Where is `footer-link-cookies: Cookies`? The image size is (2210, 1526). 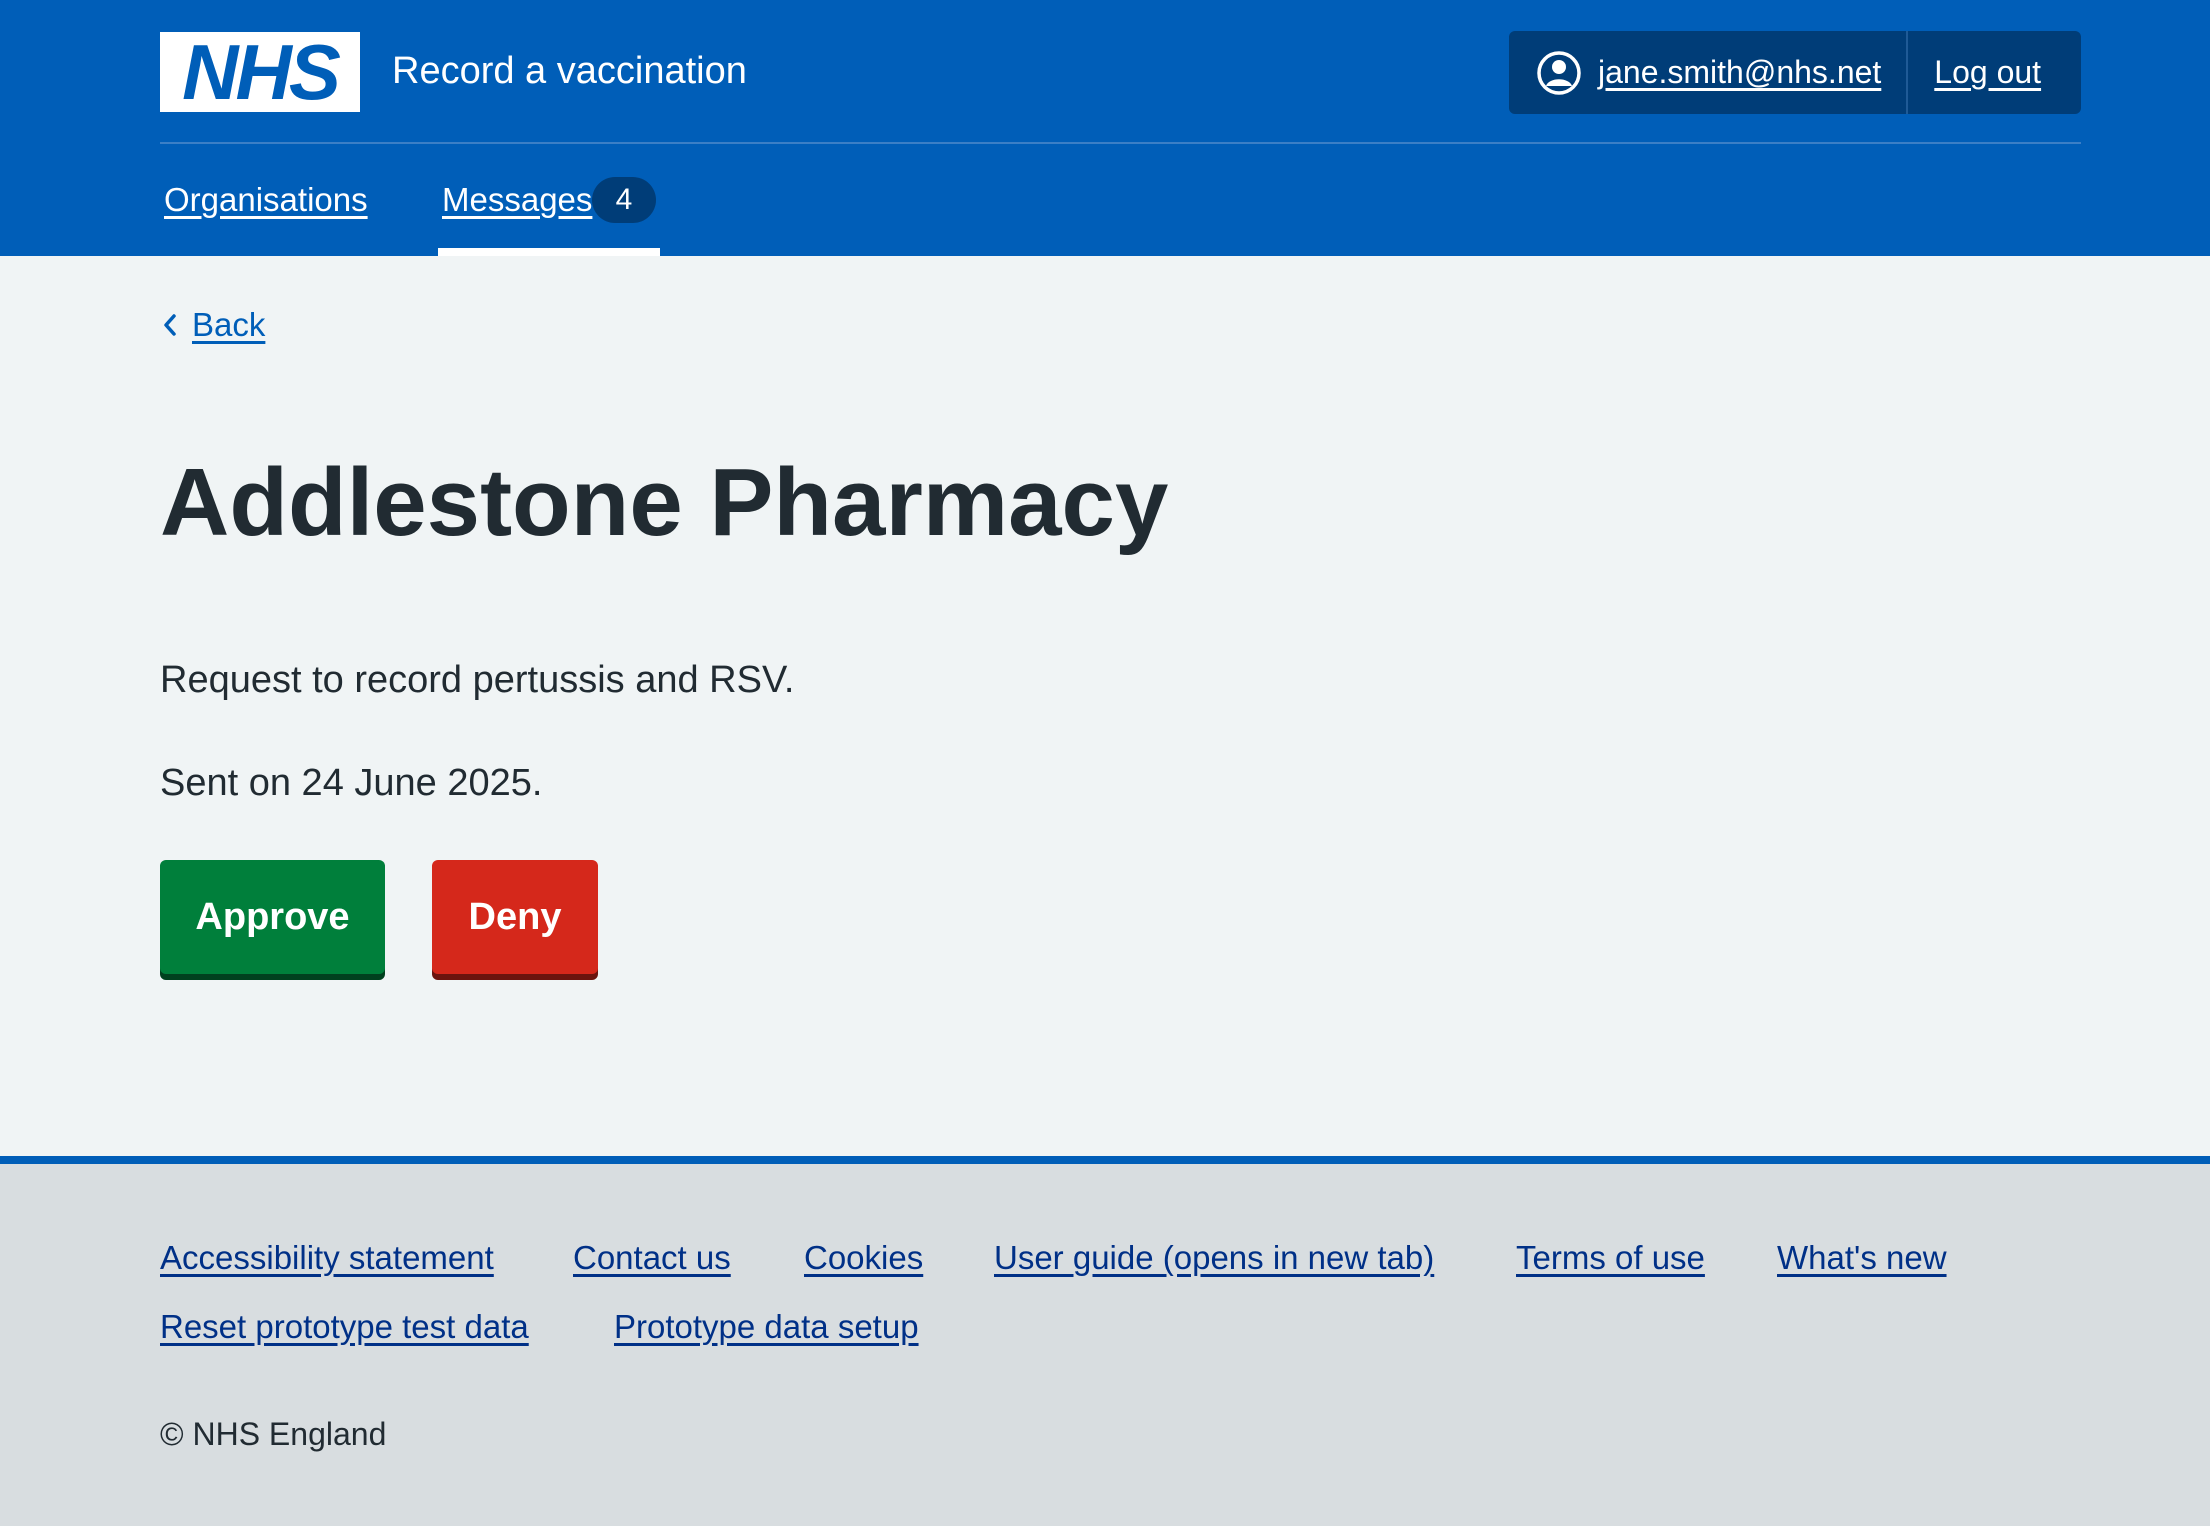 footer-link-cookies: Cookies is located at coordinates (863, 1258).